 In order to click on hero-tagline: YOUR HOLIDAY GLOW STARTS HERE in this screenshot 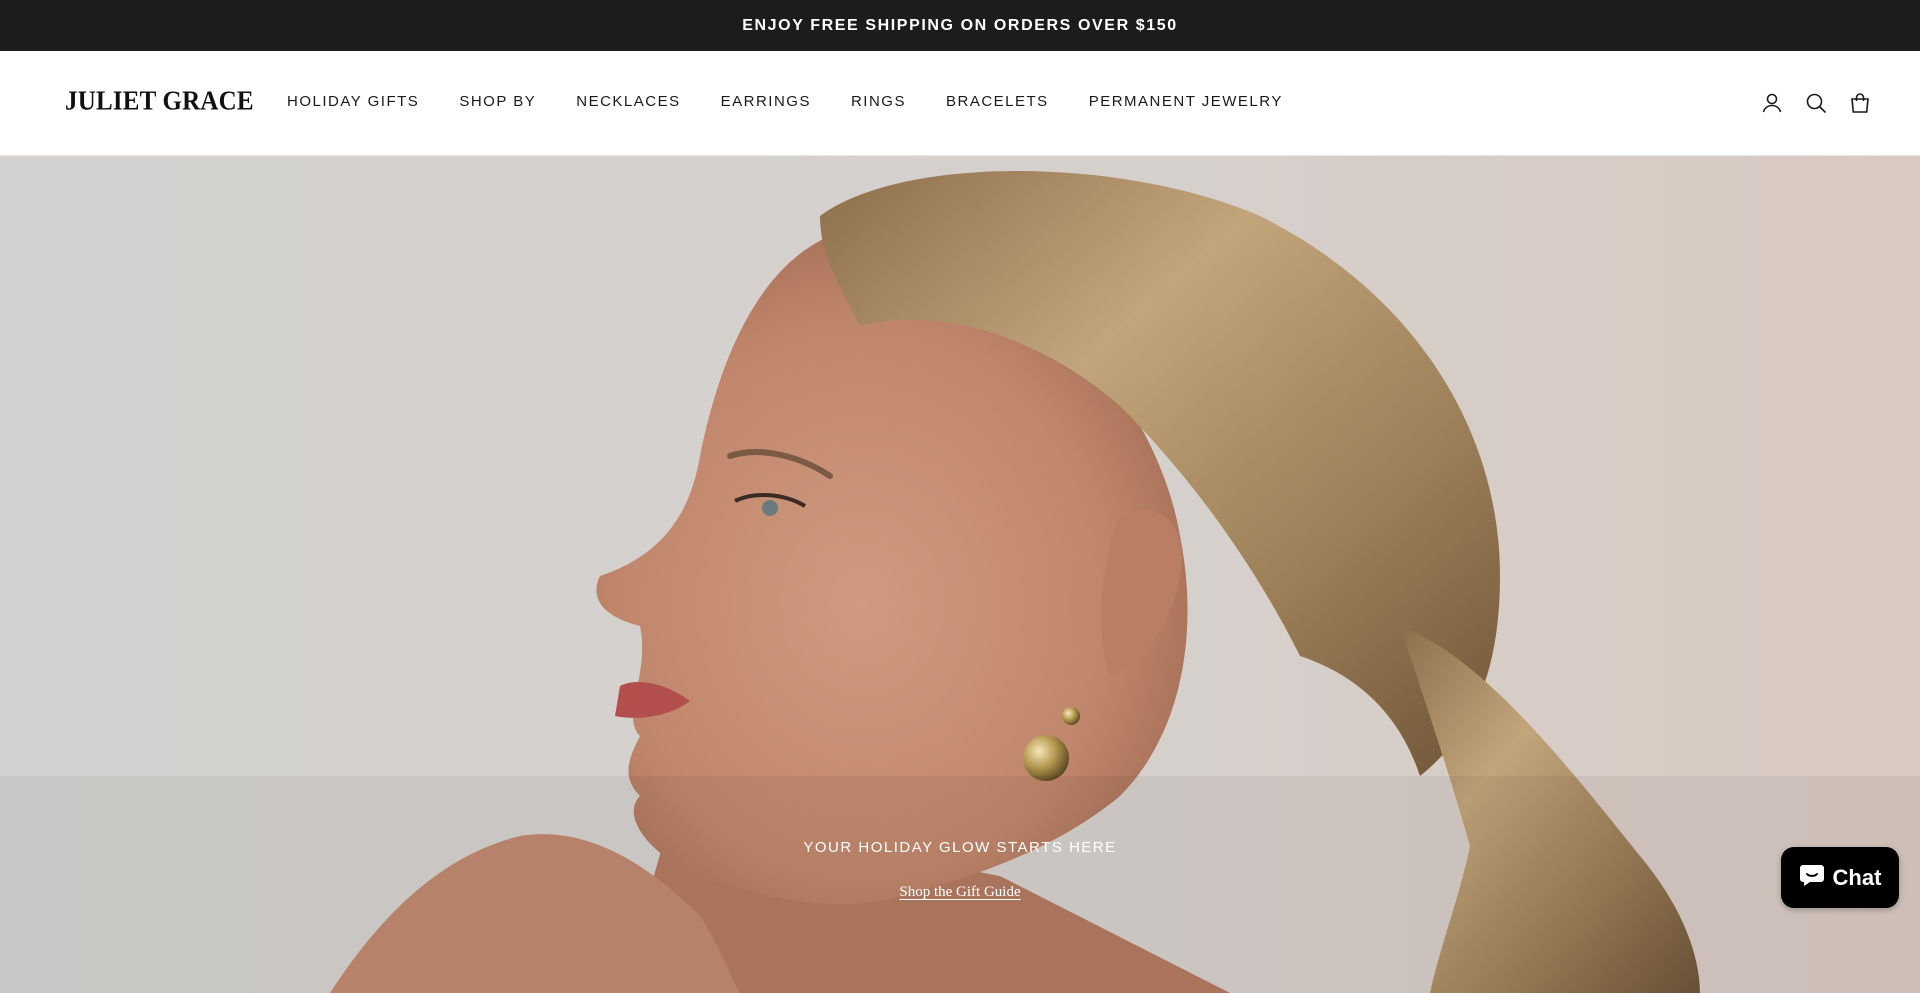, I will do `click(960, 847)`.